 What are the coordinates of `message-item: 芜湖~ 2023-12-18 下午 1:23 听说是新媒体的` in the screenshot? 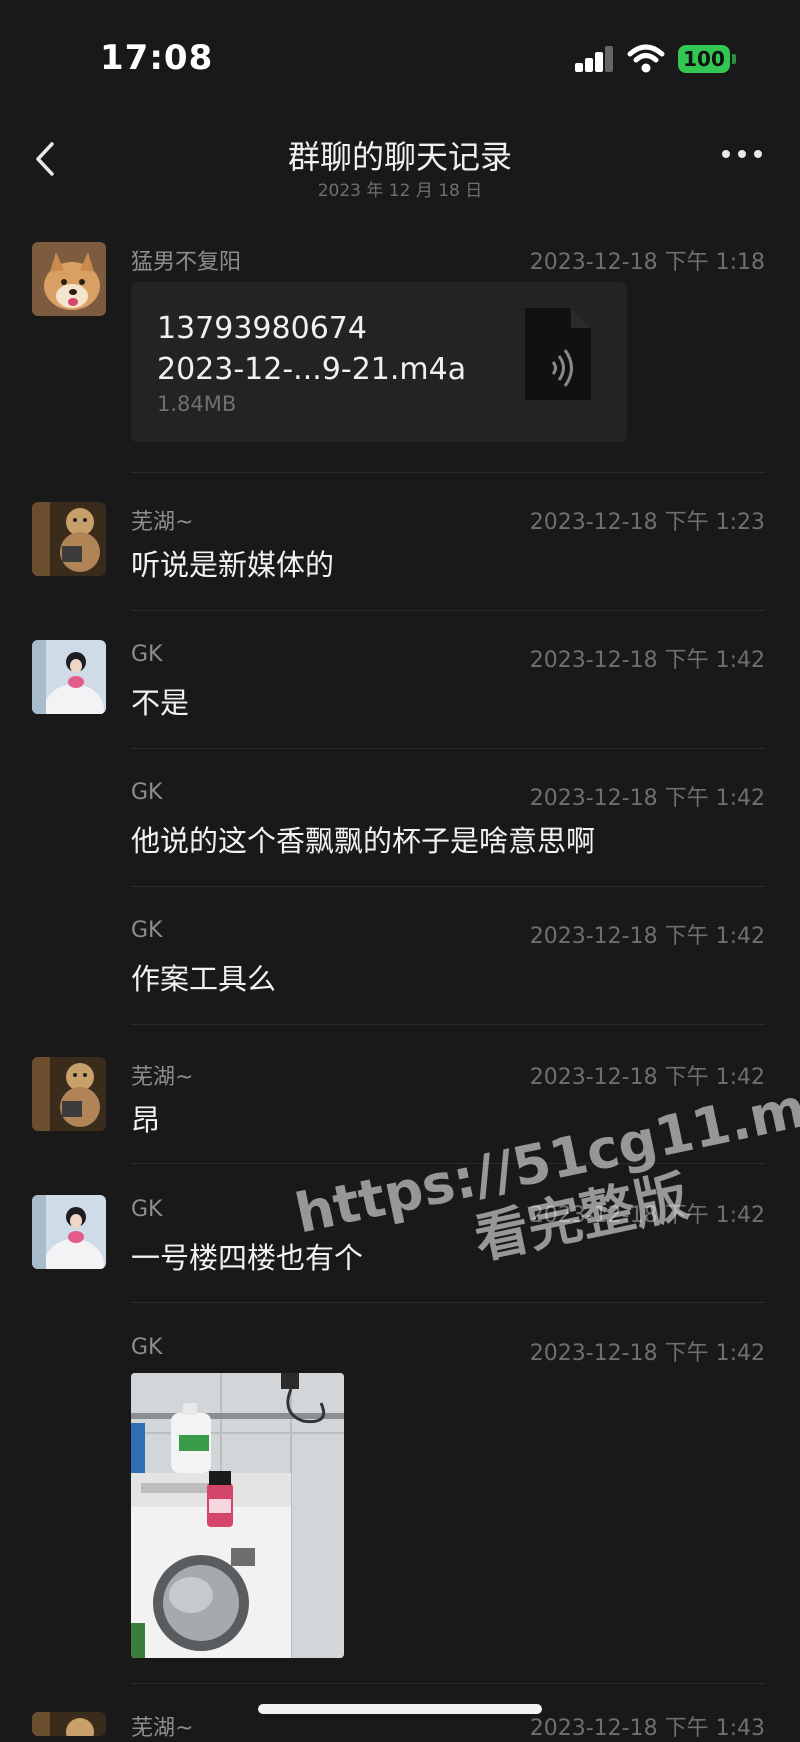 It's located at (400, 552).